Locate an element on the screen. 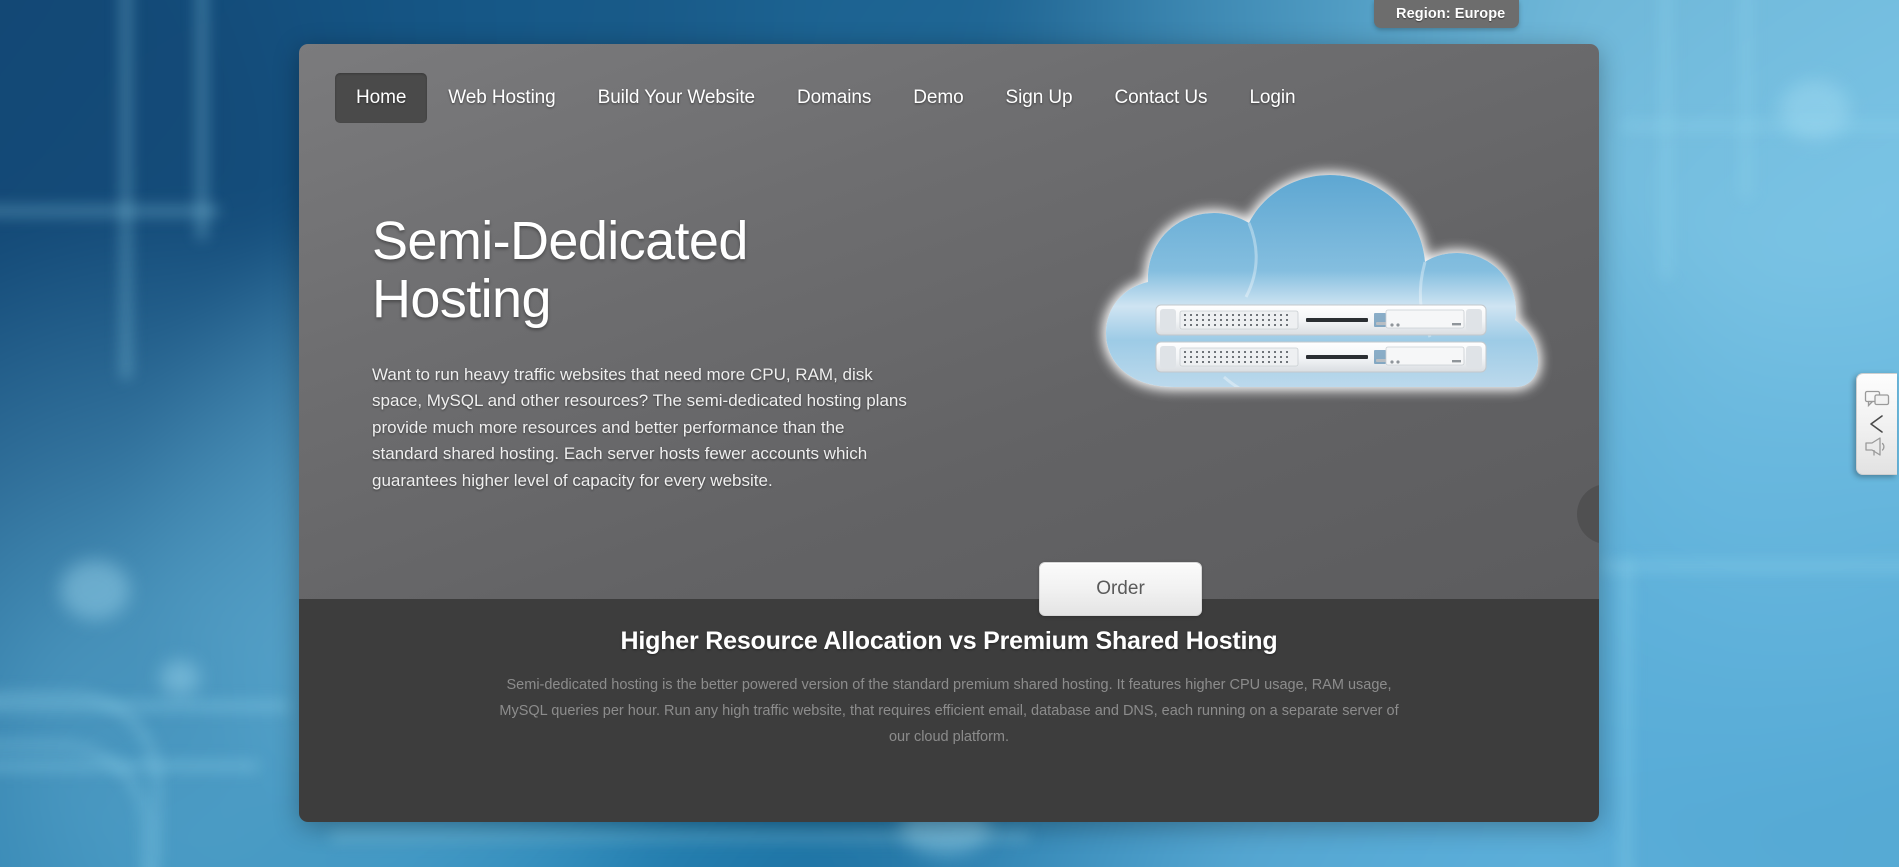 This screenshot has height=867, width=1899. play-button is located at coordinates (1588, 514).